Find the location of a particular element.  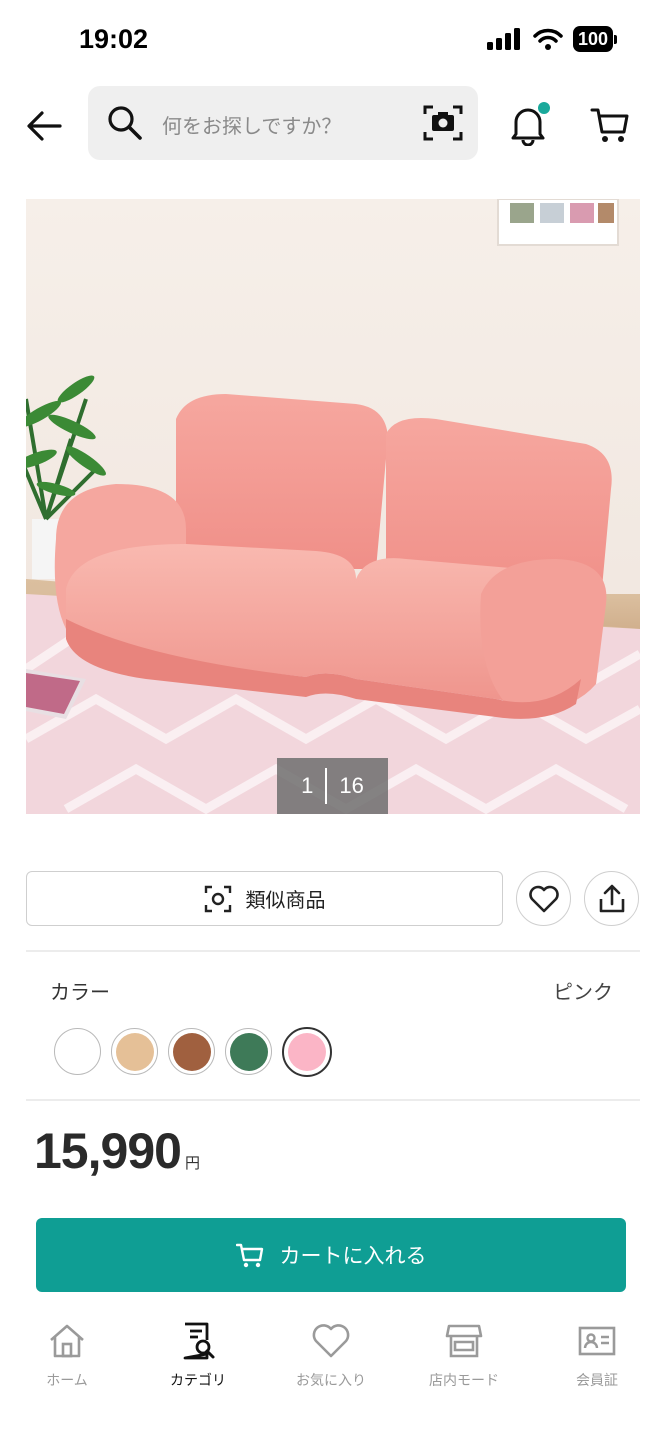

nav-item-member-card: 会員証 is located at coordinates (597, 1350).